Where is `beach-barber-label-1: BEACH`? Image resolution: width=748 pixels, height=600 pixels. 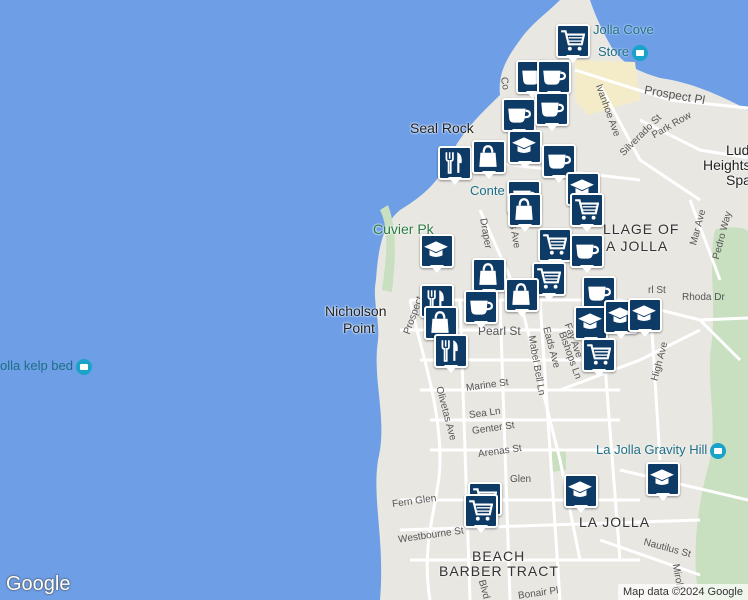
beach-barber-label-1: BEACH is located at coordinates (499, 556).